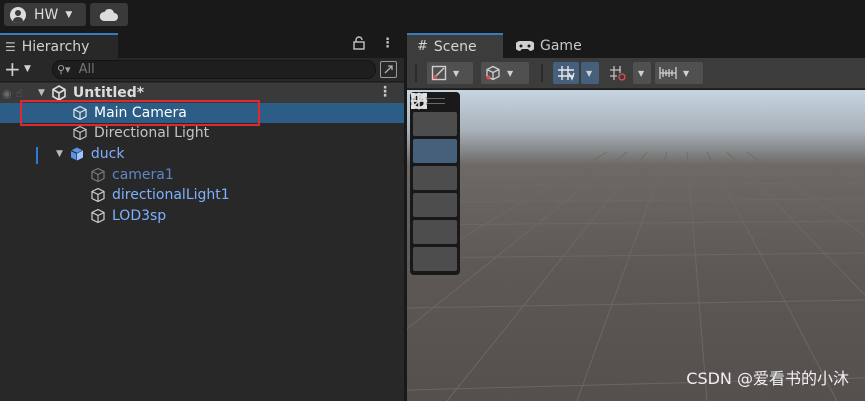  Describe the element at coordinates (37, 155) in the screenshot. I see `prefab-override-marker` at that location.